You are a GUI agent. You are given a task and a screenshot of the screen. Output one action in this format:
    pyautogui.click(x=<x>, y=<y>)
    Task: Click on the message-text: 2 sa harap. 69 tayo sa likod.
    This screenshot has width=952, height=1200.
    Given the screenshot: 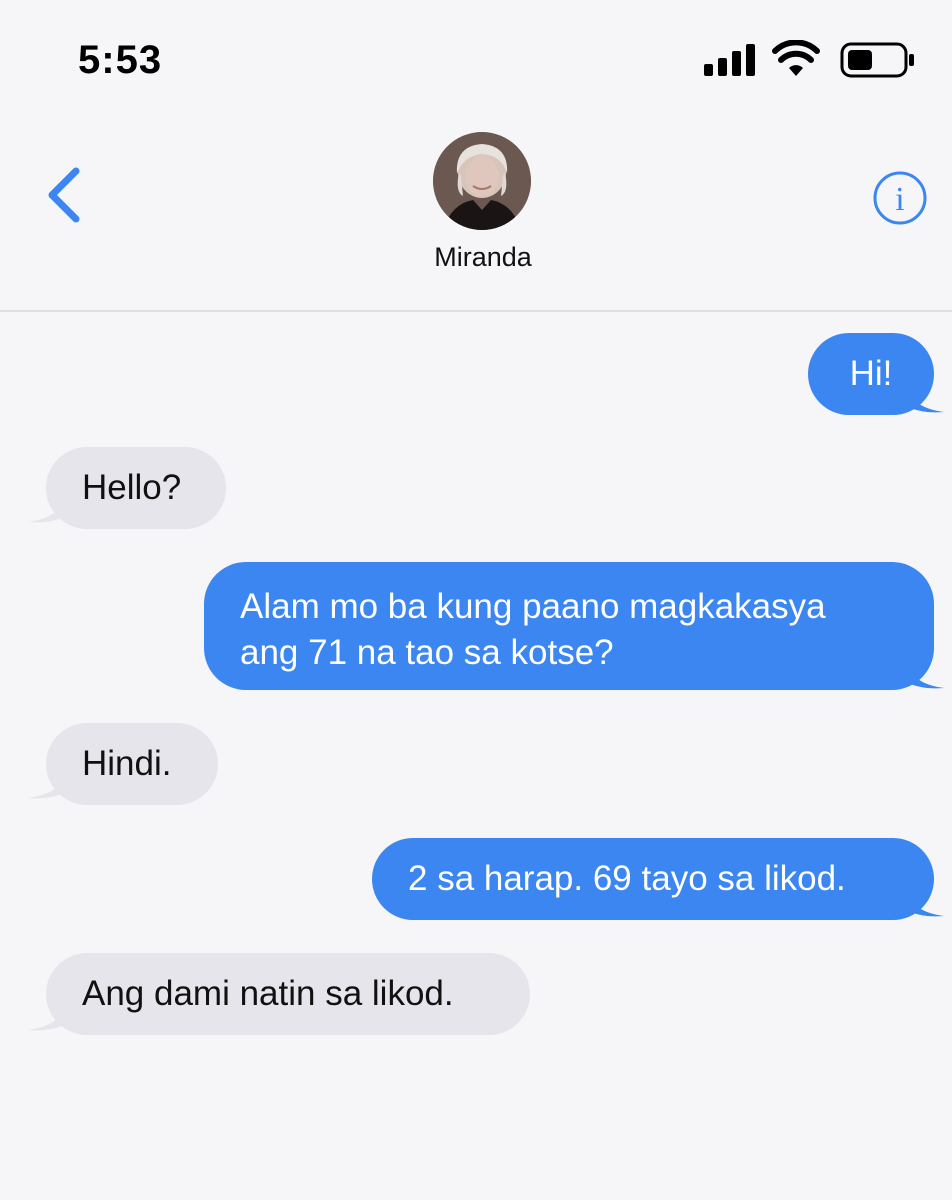 What is the action you would take?
    pyautogui.click(x=627, y=878)
    